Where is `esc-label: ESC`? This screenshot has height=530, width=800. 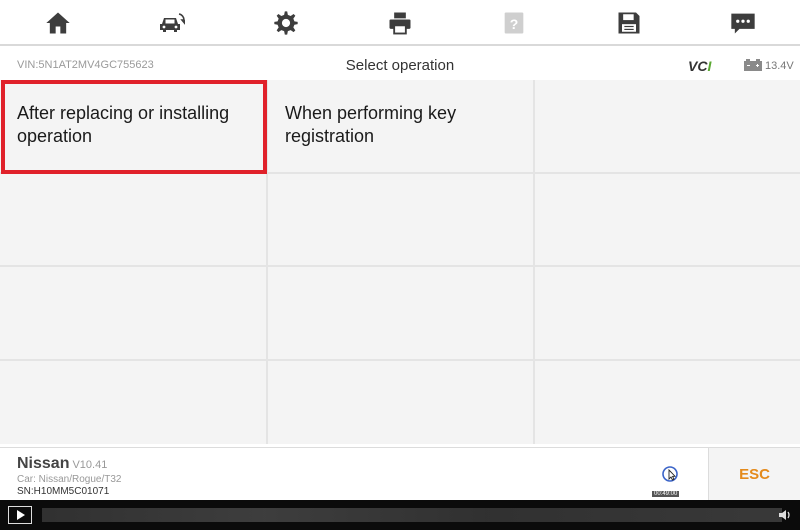 esc-label: ESC is located at coordinates (754, 474).